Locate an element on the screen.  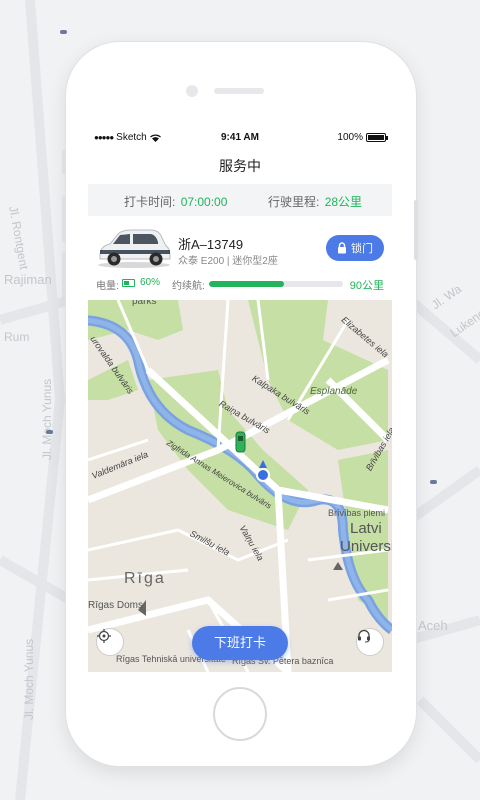
trip-info-bar: 打卡时间: 07:00:00 行驶里程: 28公里 is located at coordinates (240, 200).